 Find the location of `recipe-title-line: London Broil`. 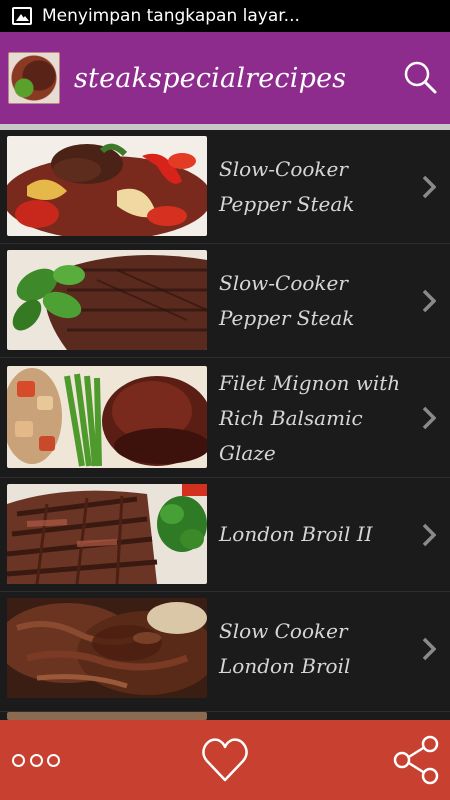

recipe-title-line: London Broil is located at coordinates (285, 666).